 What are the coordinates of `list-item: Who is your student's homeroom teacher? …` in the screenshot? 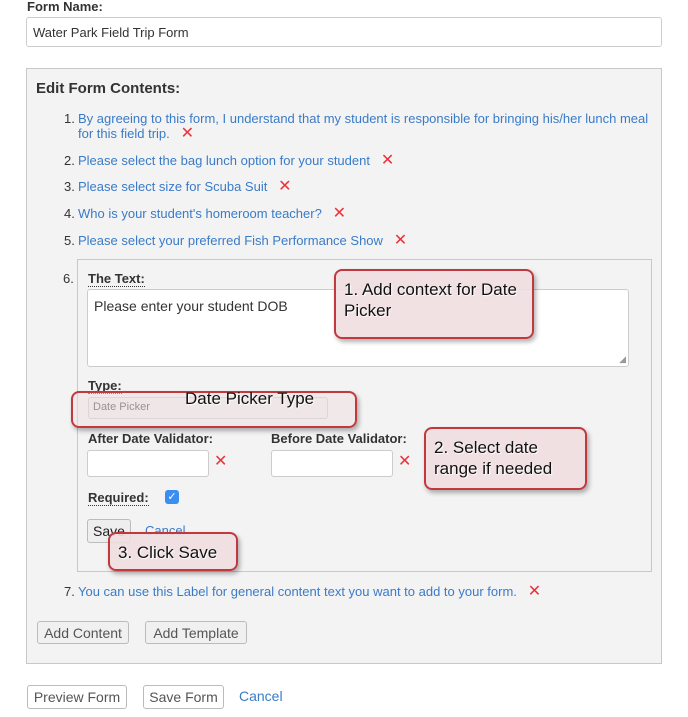 It's located at (212, 213).